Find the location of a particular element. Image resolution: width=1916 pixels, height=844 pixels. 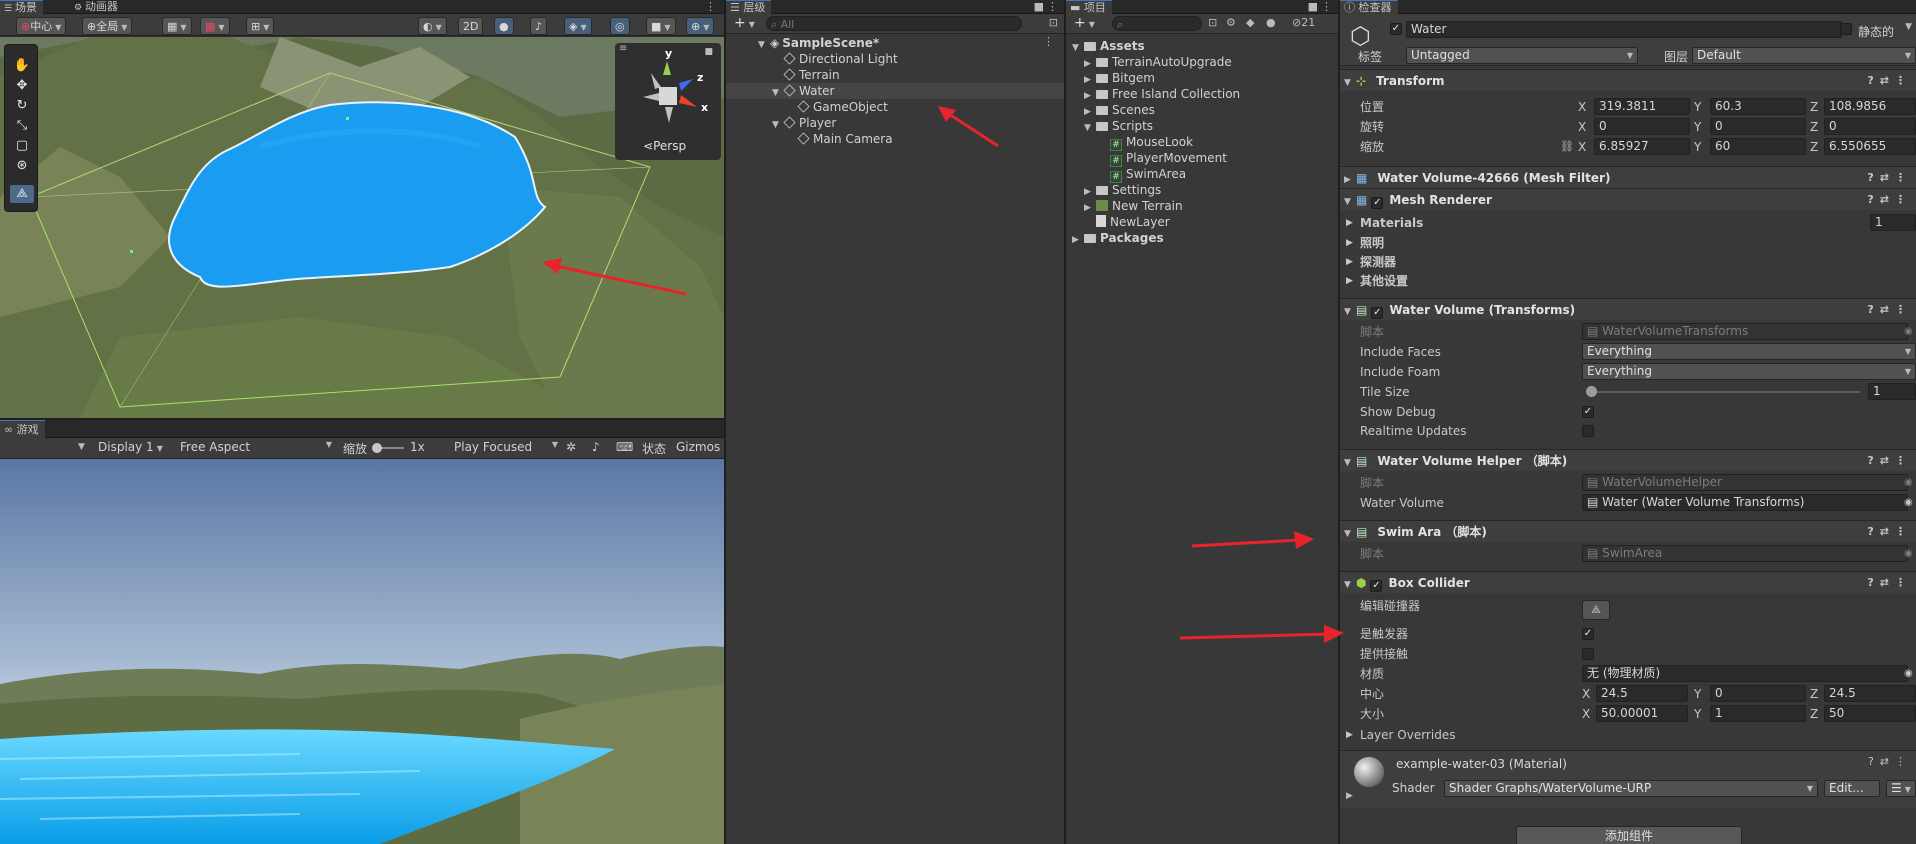

tab-game: ∞ 游戏 is located at coordinates (22, 429).